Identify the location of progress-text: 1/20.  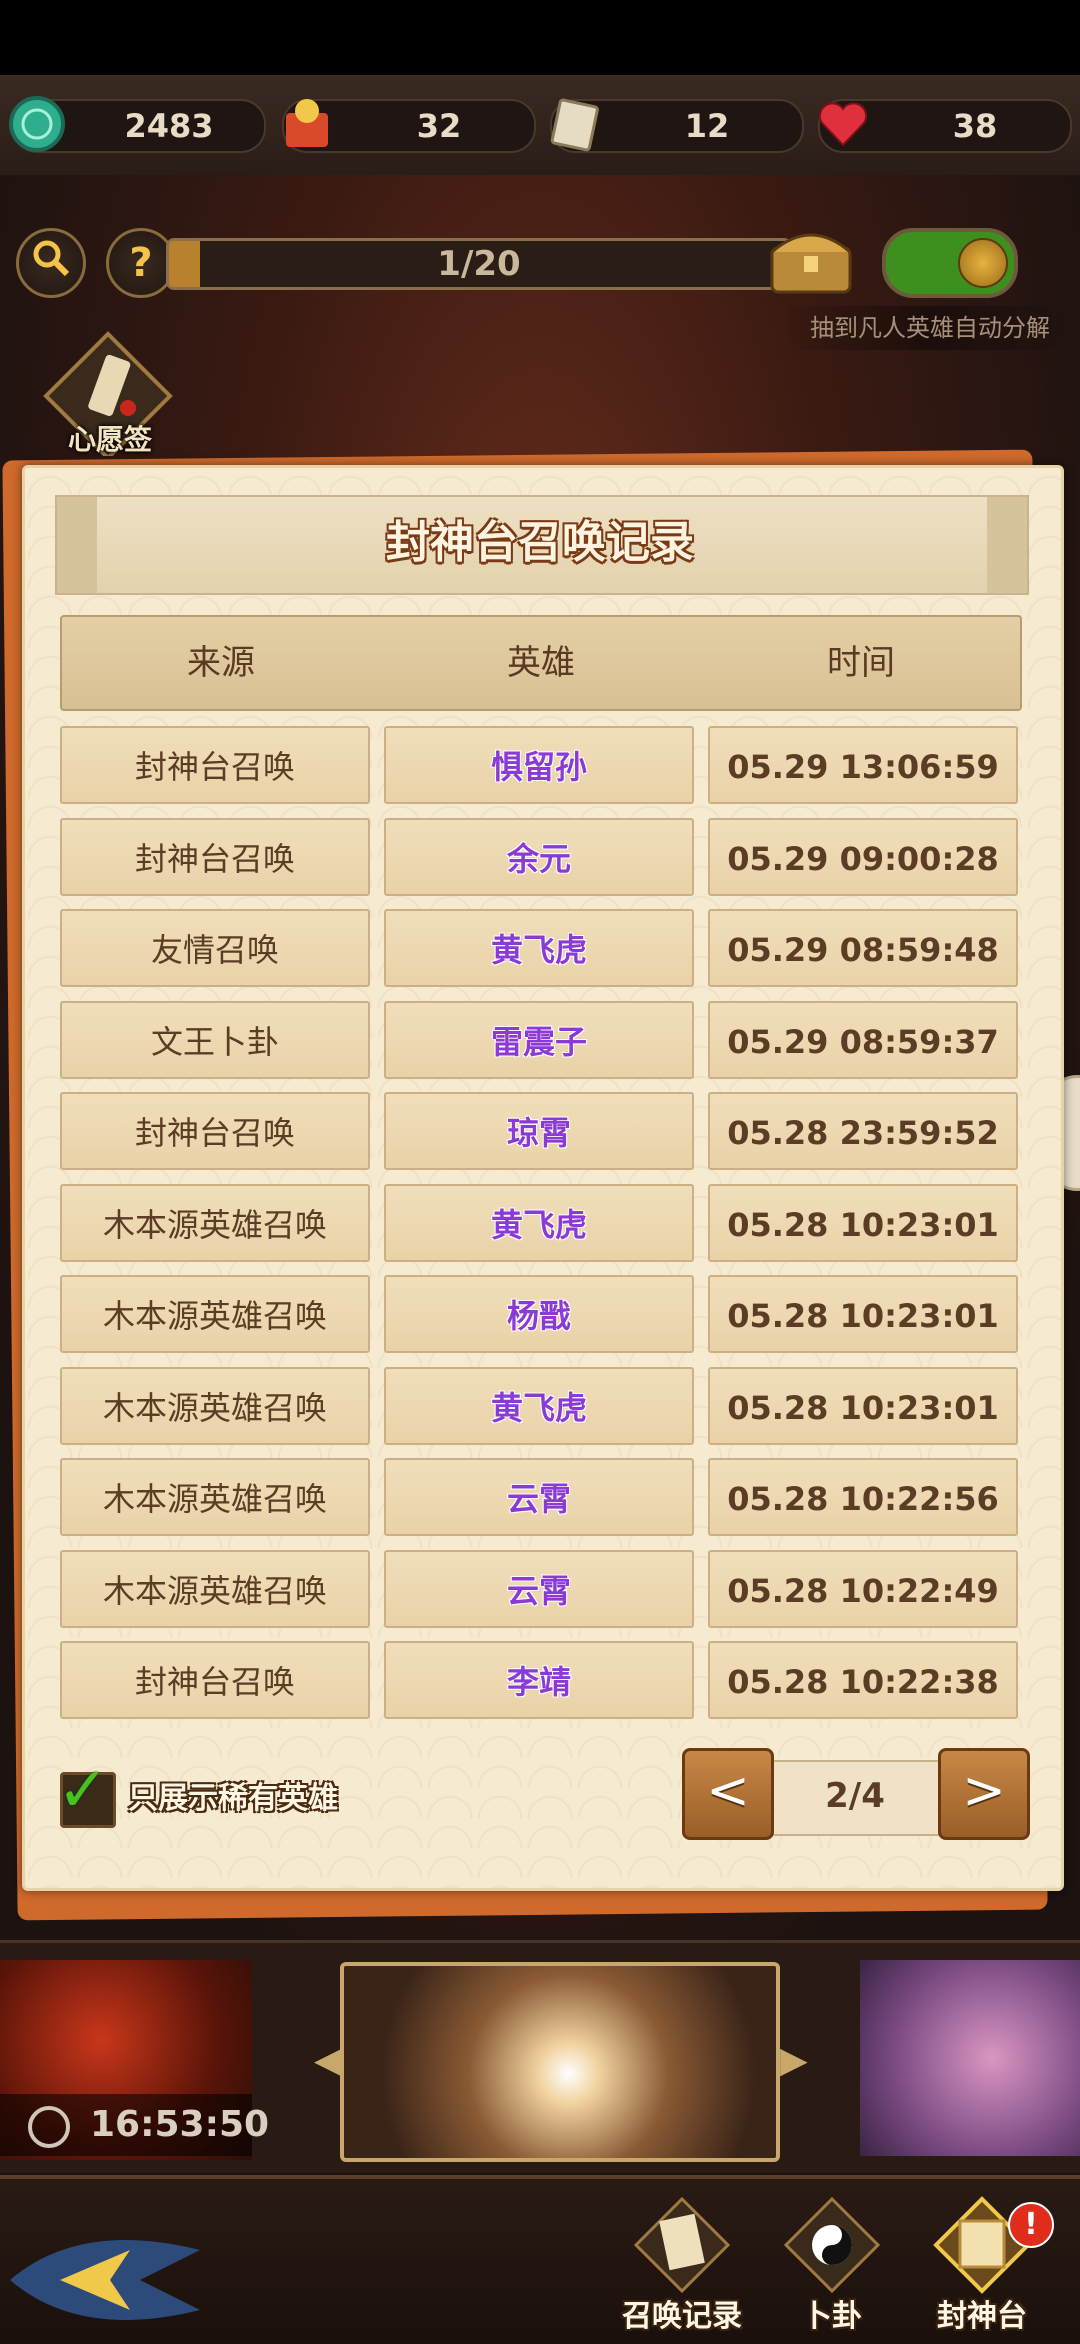
(479, 264).